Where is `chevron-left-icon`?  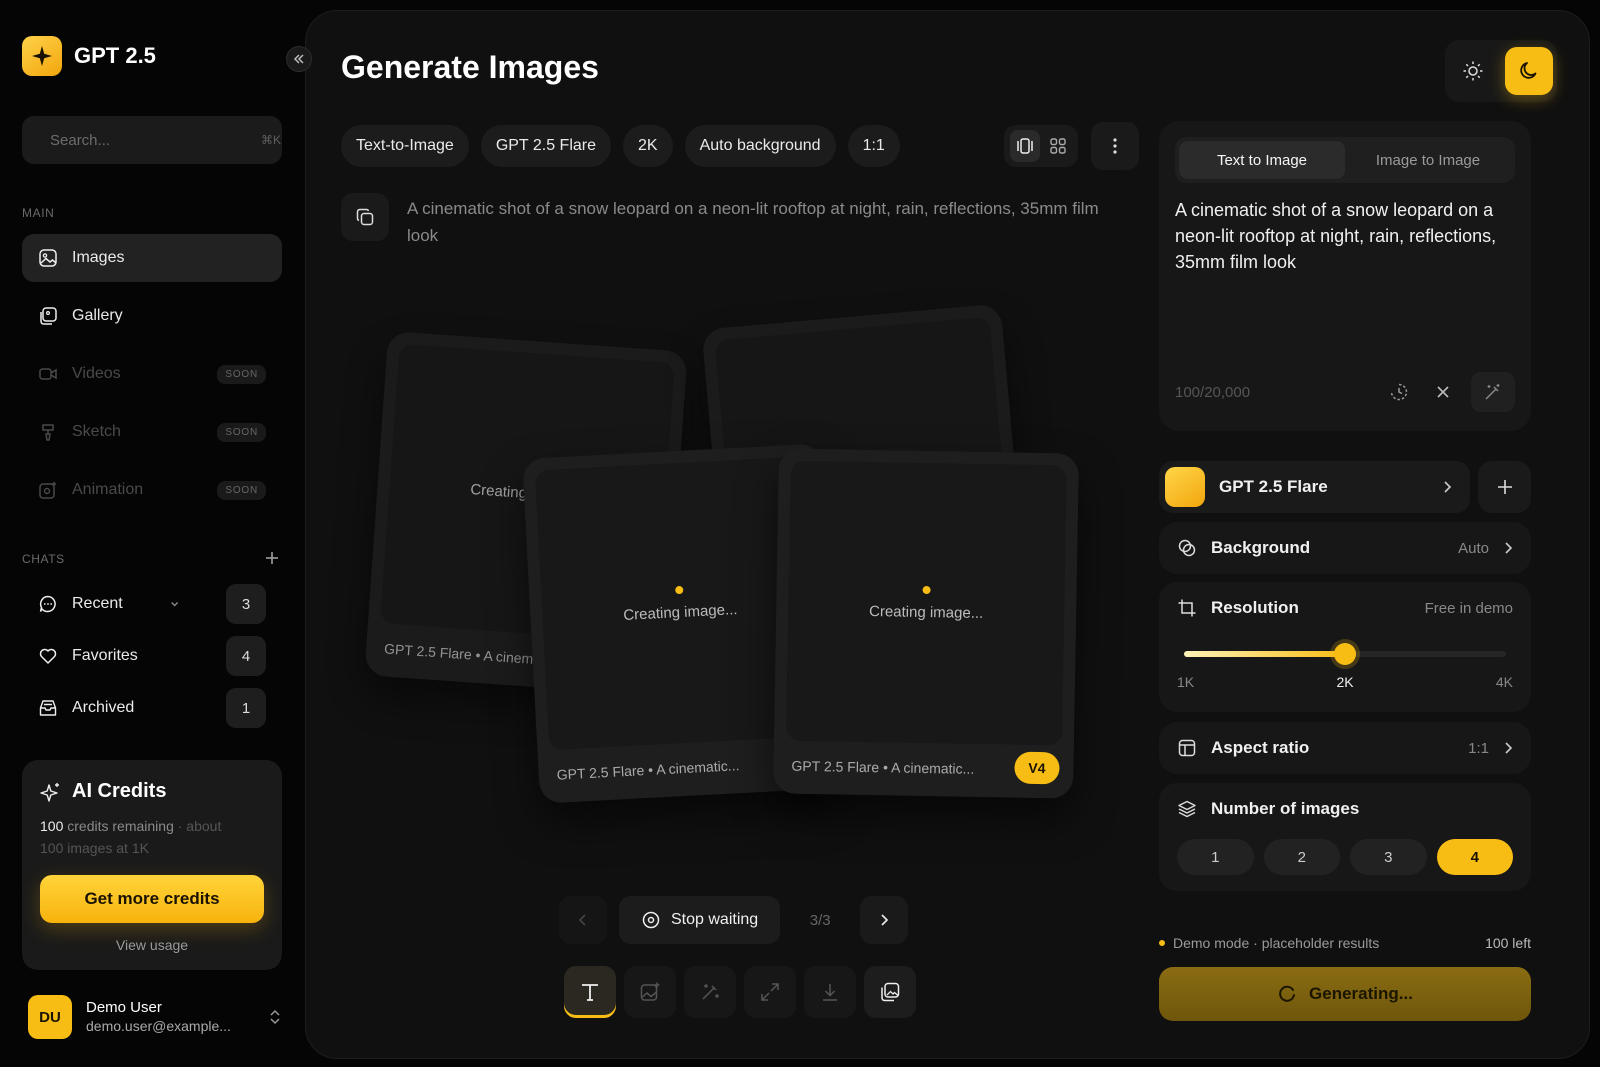 chevron-left-icon is located at coordinates (582, 920).